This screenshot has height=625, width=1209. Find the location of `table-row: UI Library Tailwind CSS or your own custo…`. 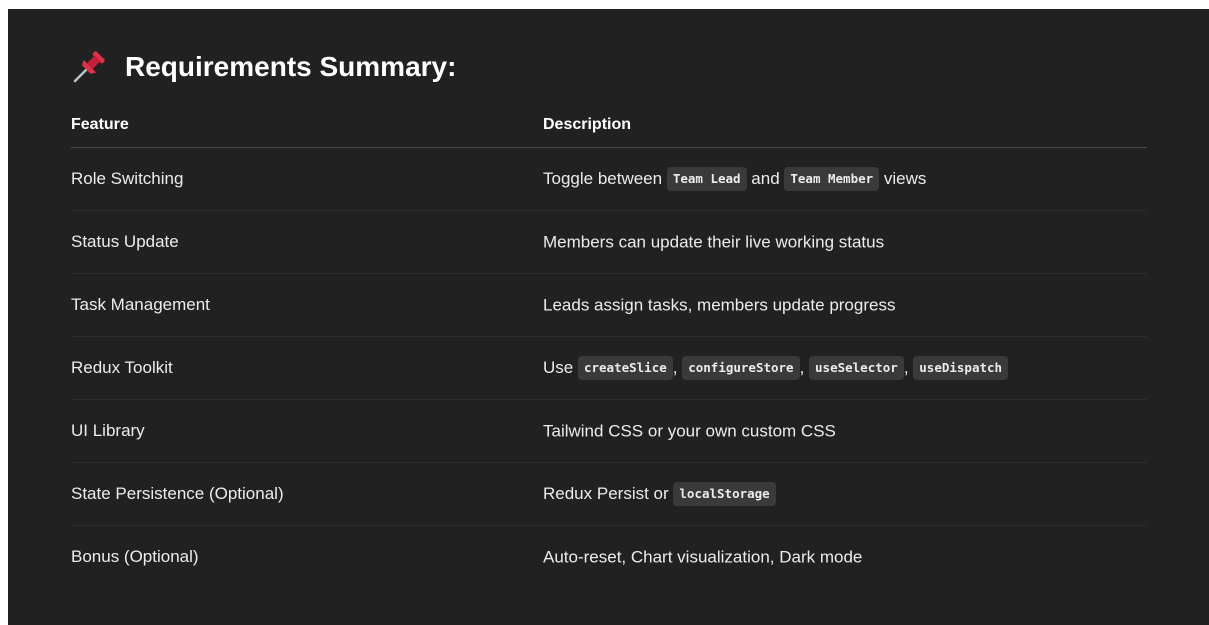

table-row: UI Library Tailwind CSS or your own custo… is located at coordinates (609, 431).